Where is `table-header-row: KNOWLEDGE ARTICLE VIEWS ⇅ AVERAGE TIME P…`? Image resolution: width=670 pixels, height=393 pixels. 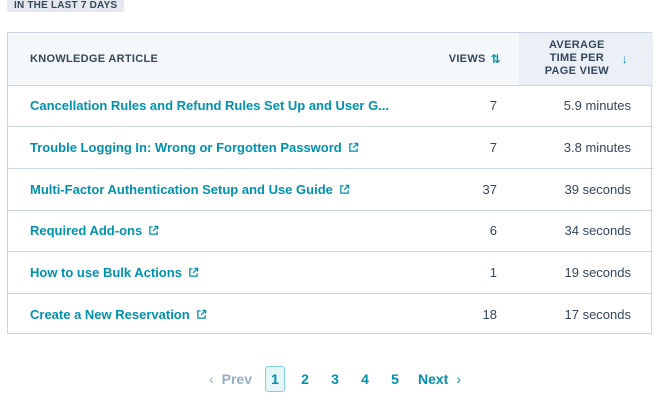
table-header-row: KNOWLEDGE ARTICLE VIEWS ⇅ AVERAGE TIME P… is located at coordinates (330, 59).